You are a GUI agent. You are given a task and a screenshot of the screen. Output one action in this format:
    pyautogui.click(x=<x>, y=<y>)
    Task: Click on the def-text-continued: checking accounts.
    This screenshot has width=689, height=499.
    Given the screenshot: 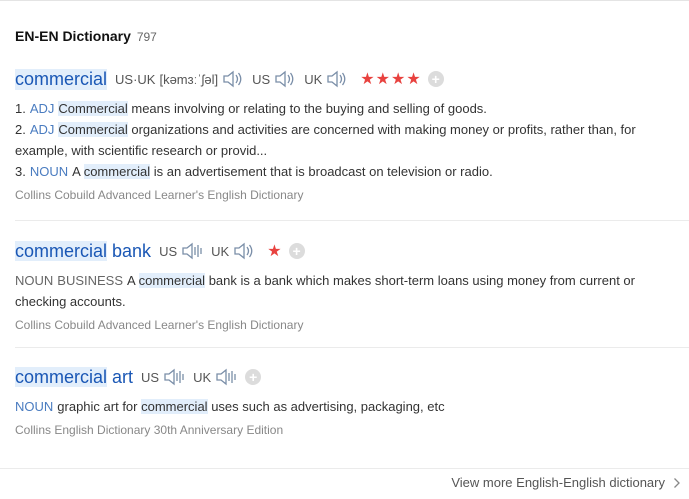 What is the action you would take?
    pyautogui.click(x=70, y=301)
    